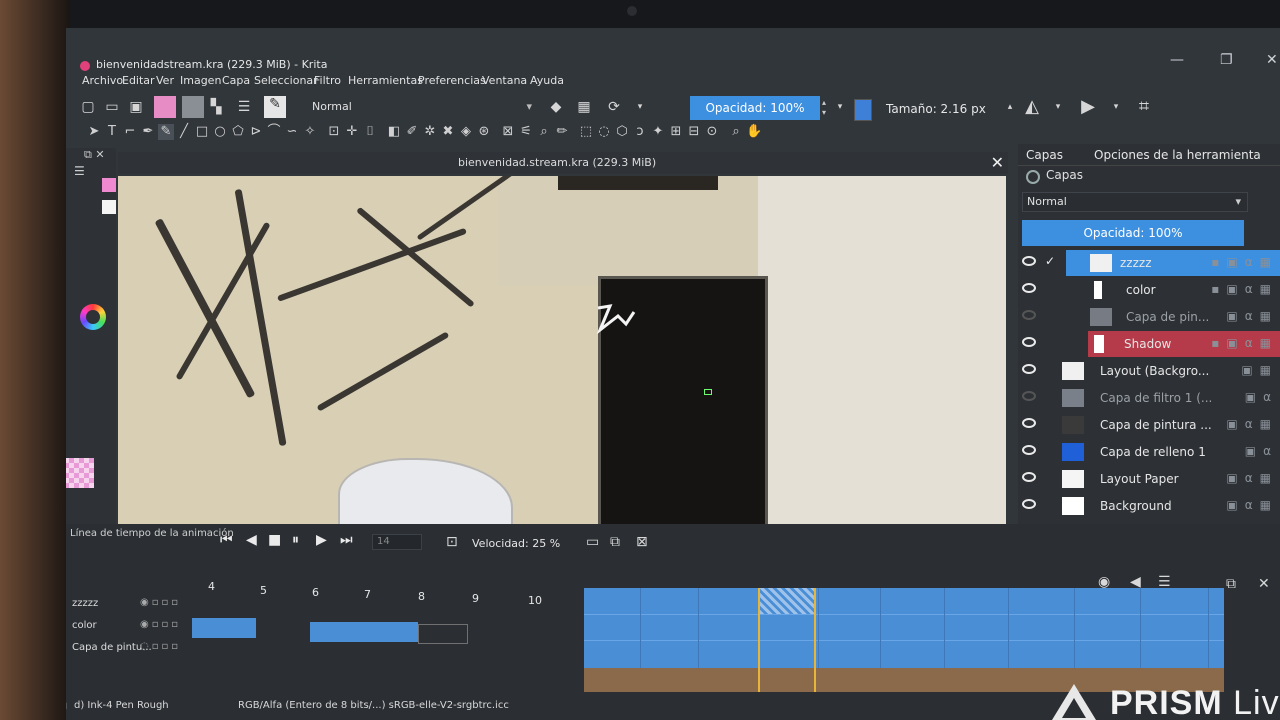 The height and width of the screenshot is (720, 1280). Describe the element at coordinates (562, 132) in the screenshot. I see `pencil-tool-icon: ✏` at that location.